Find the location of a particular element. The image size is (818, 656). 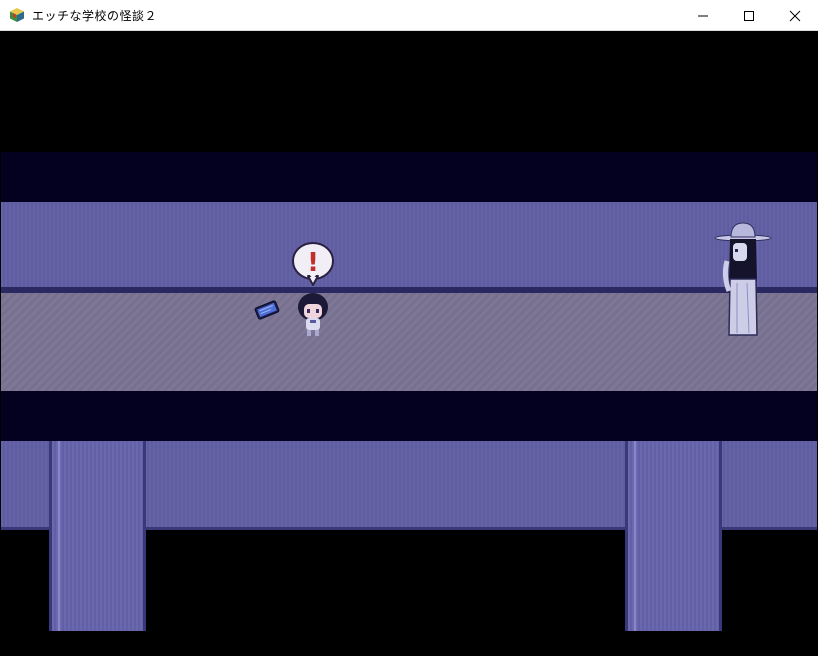

maximize-button is located at coordinates (749, 15).